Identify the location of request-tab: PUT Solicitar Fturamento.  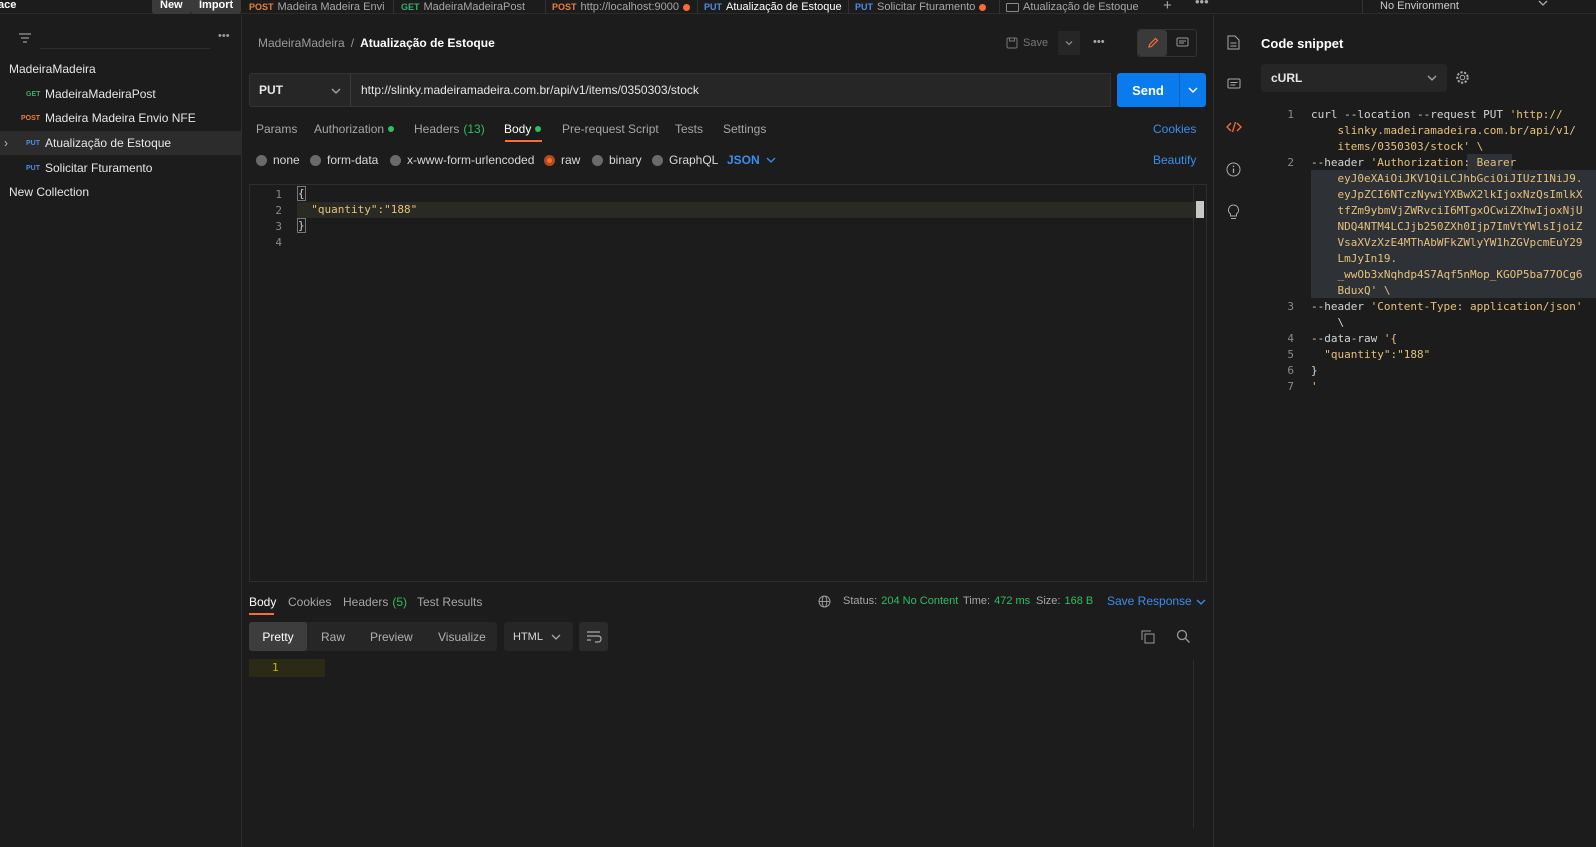
(925, 7).